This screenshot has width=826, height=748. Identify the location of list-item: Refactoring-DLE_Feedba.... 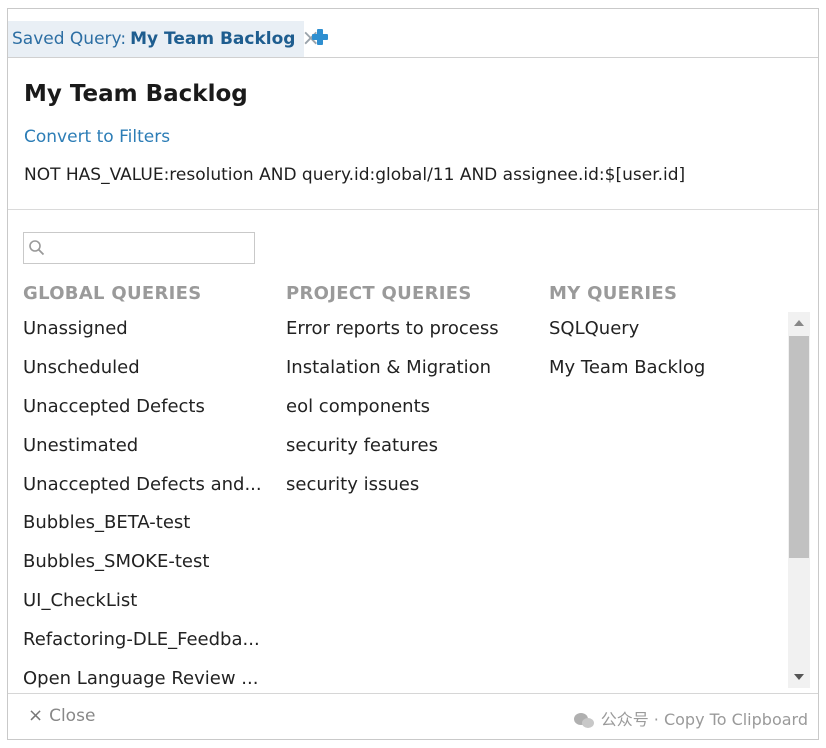
(145, 645).